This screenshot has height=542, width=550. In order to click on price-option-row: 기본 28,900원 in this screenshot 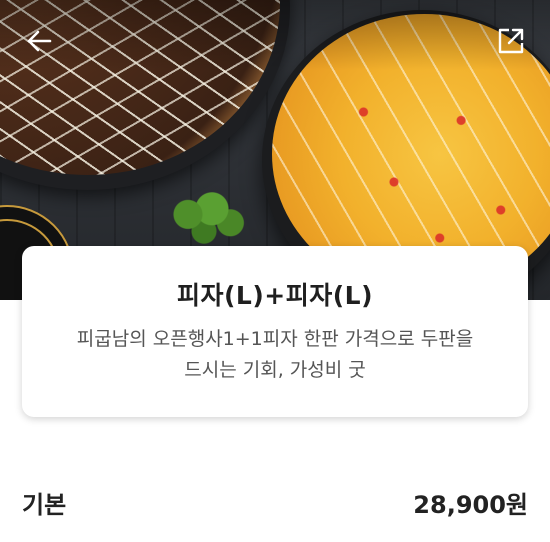, I will do `click(275, 502)`.